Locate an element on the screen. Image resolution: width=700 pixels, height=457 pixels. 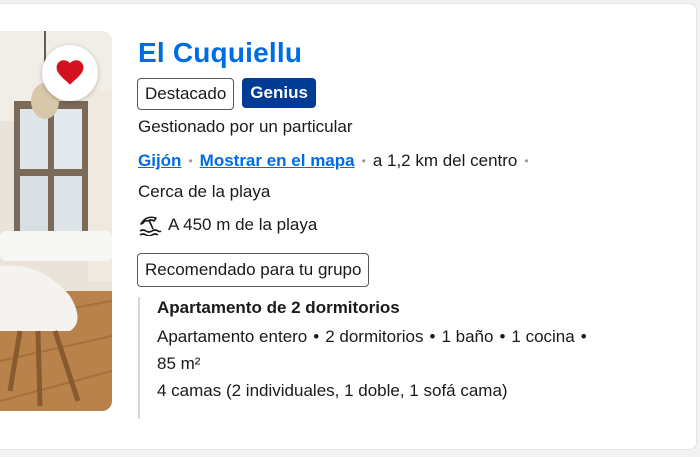
beach-umbrella-icon is located at coordinates (150, 226).